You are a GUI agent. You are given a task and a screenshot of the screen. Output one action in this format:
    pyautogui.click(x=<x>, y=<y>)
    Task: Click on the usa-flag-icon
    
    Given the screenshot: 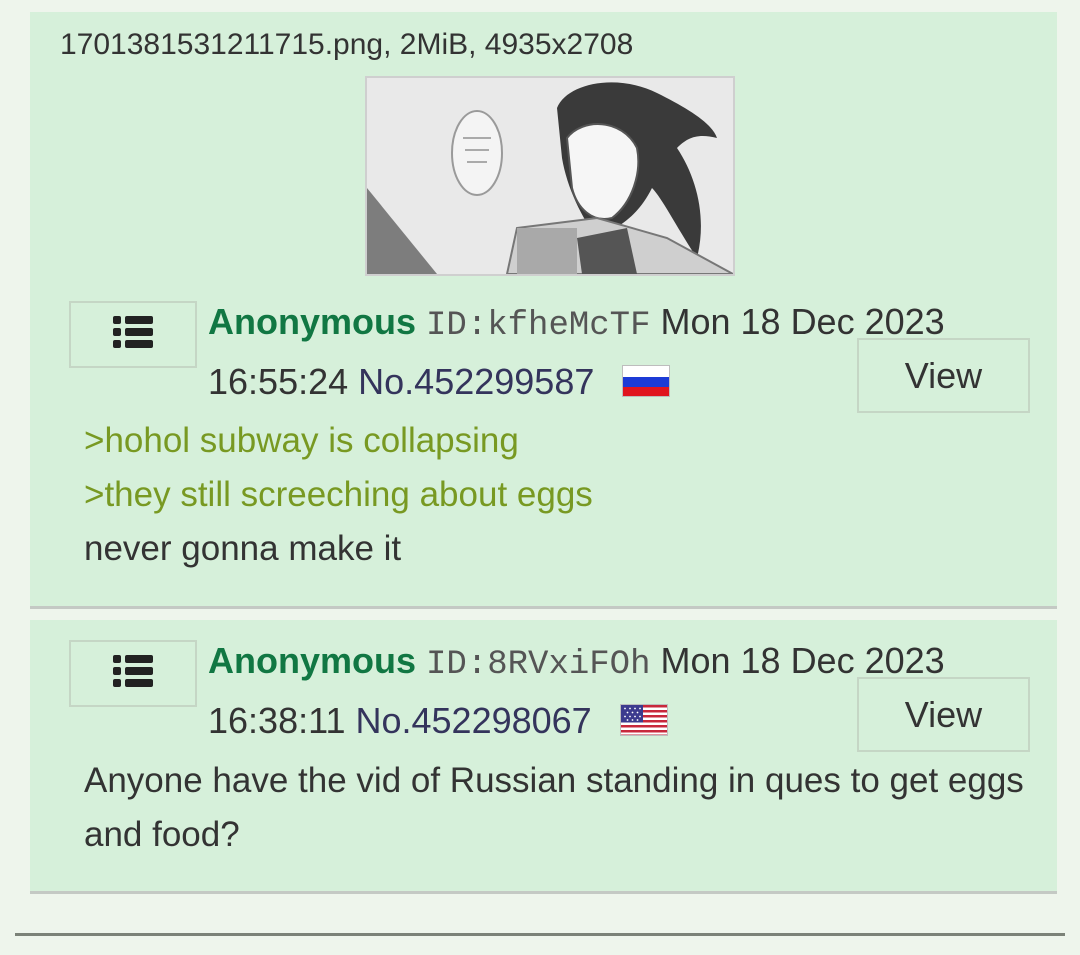 What is the action you would take?
    pyautogui.click(x=643, y=720)
    